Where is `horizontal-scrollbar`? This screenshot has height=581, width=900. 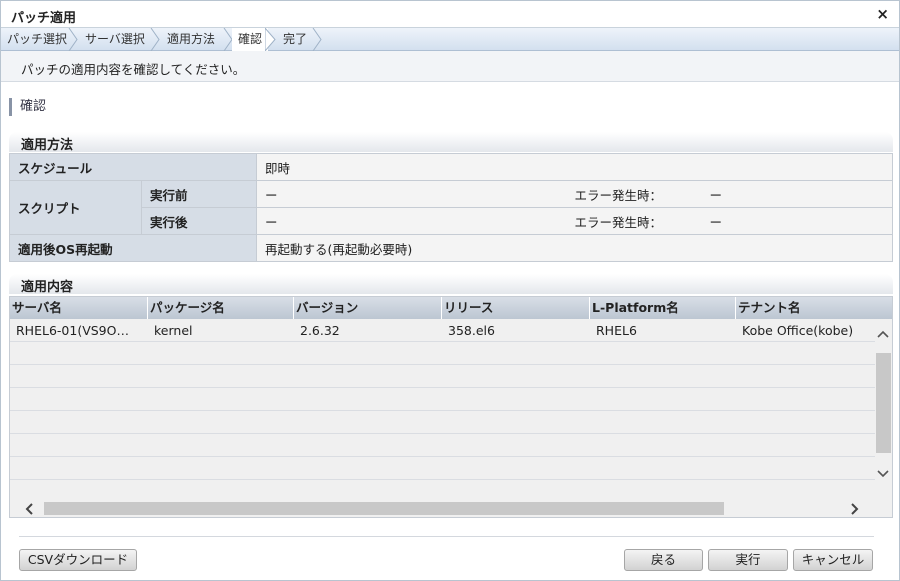
horizontal-scrollbar is located at coordinates (451, 508).